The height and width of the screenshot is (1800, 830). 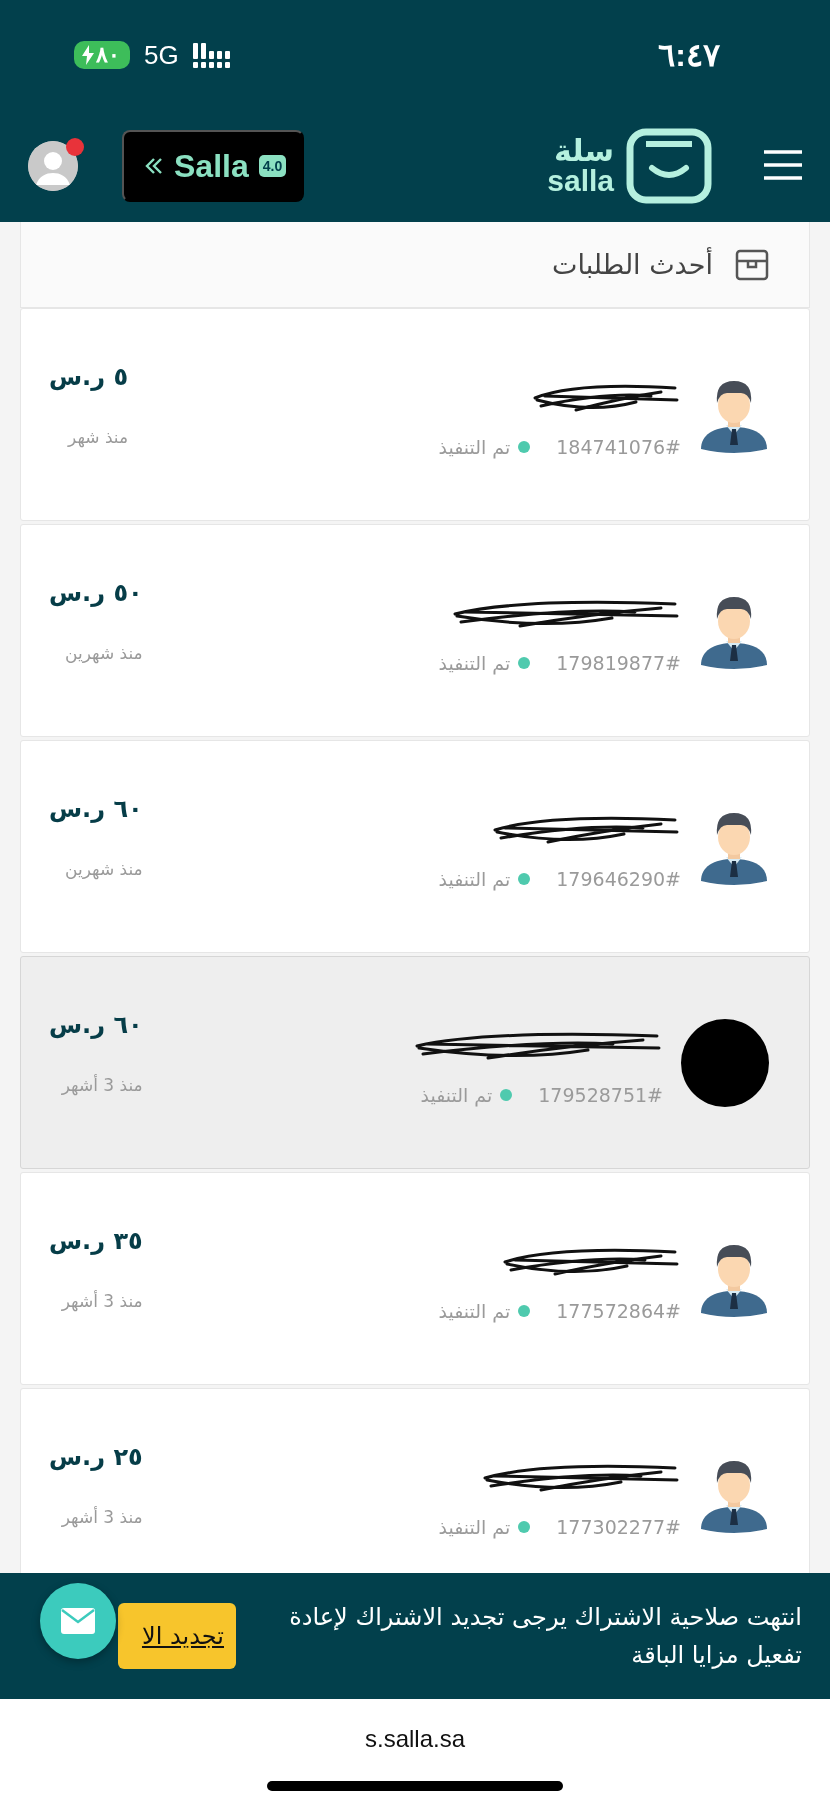 What do you see at coordinates (618, 446) in the screenshot?
I see `order-number: 184741076#` at bounding box center [618, 446].